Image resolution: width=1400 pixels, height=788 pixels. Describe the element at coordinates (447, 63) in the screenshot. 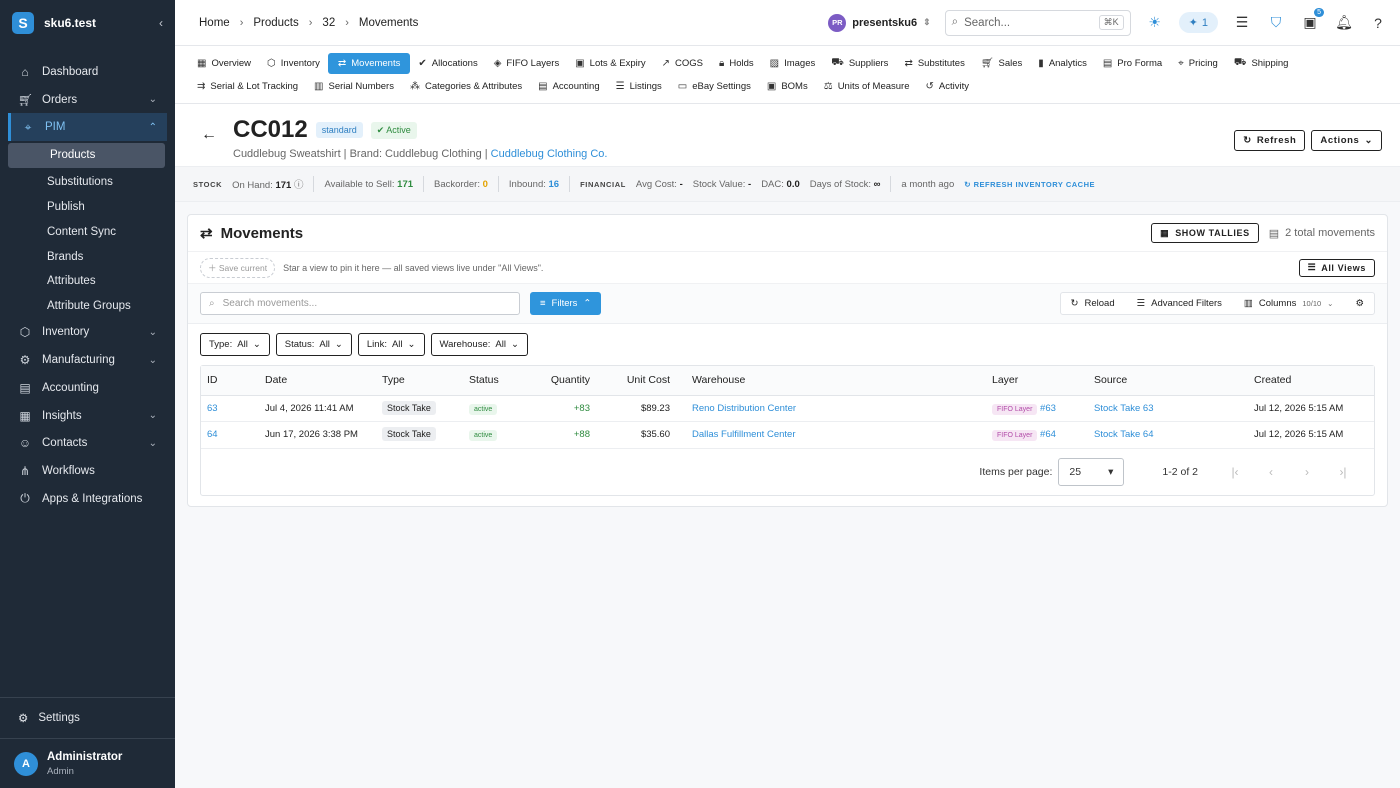

I see `tab-allocations: ✔ Allocations` at that location.